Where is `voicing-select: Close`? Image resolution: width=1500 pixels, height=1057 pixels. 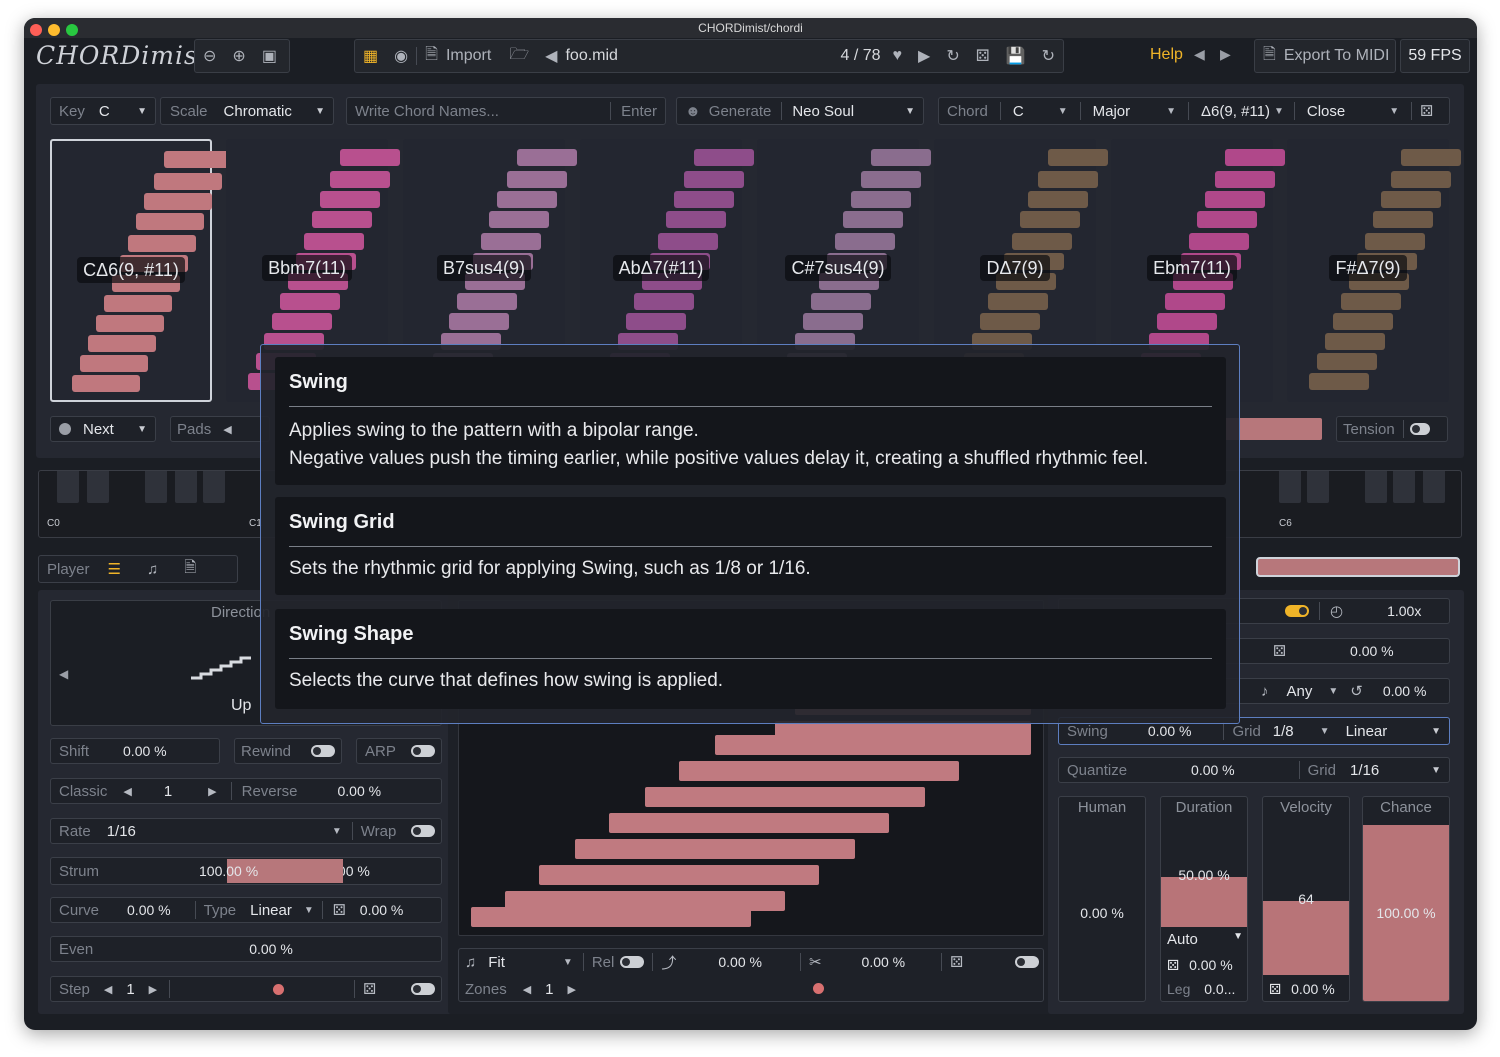 voicing-select: Close is located at coordinates (1326, 111).